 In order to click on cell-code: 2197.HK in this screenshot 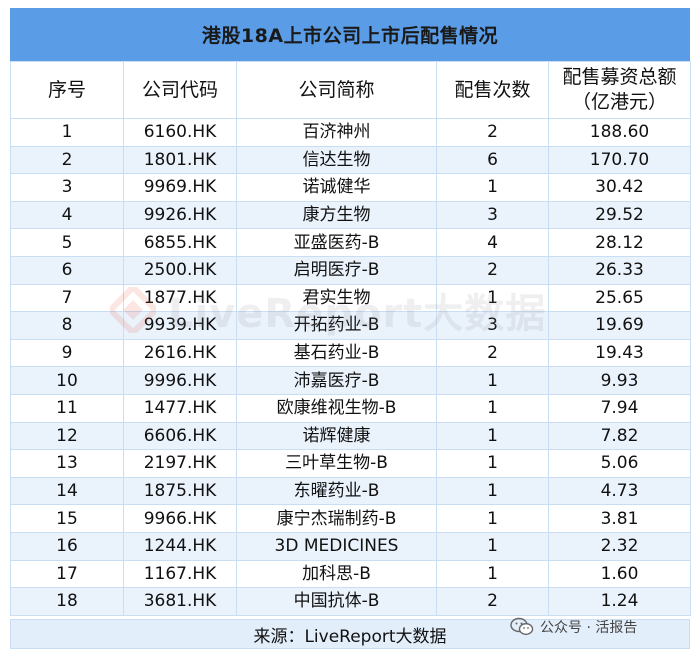, I will do `click(180, 463)`.